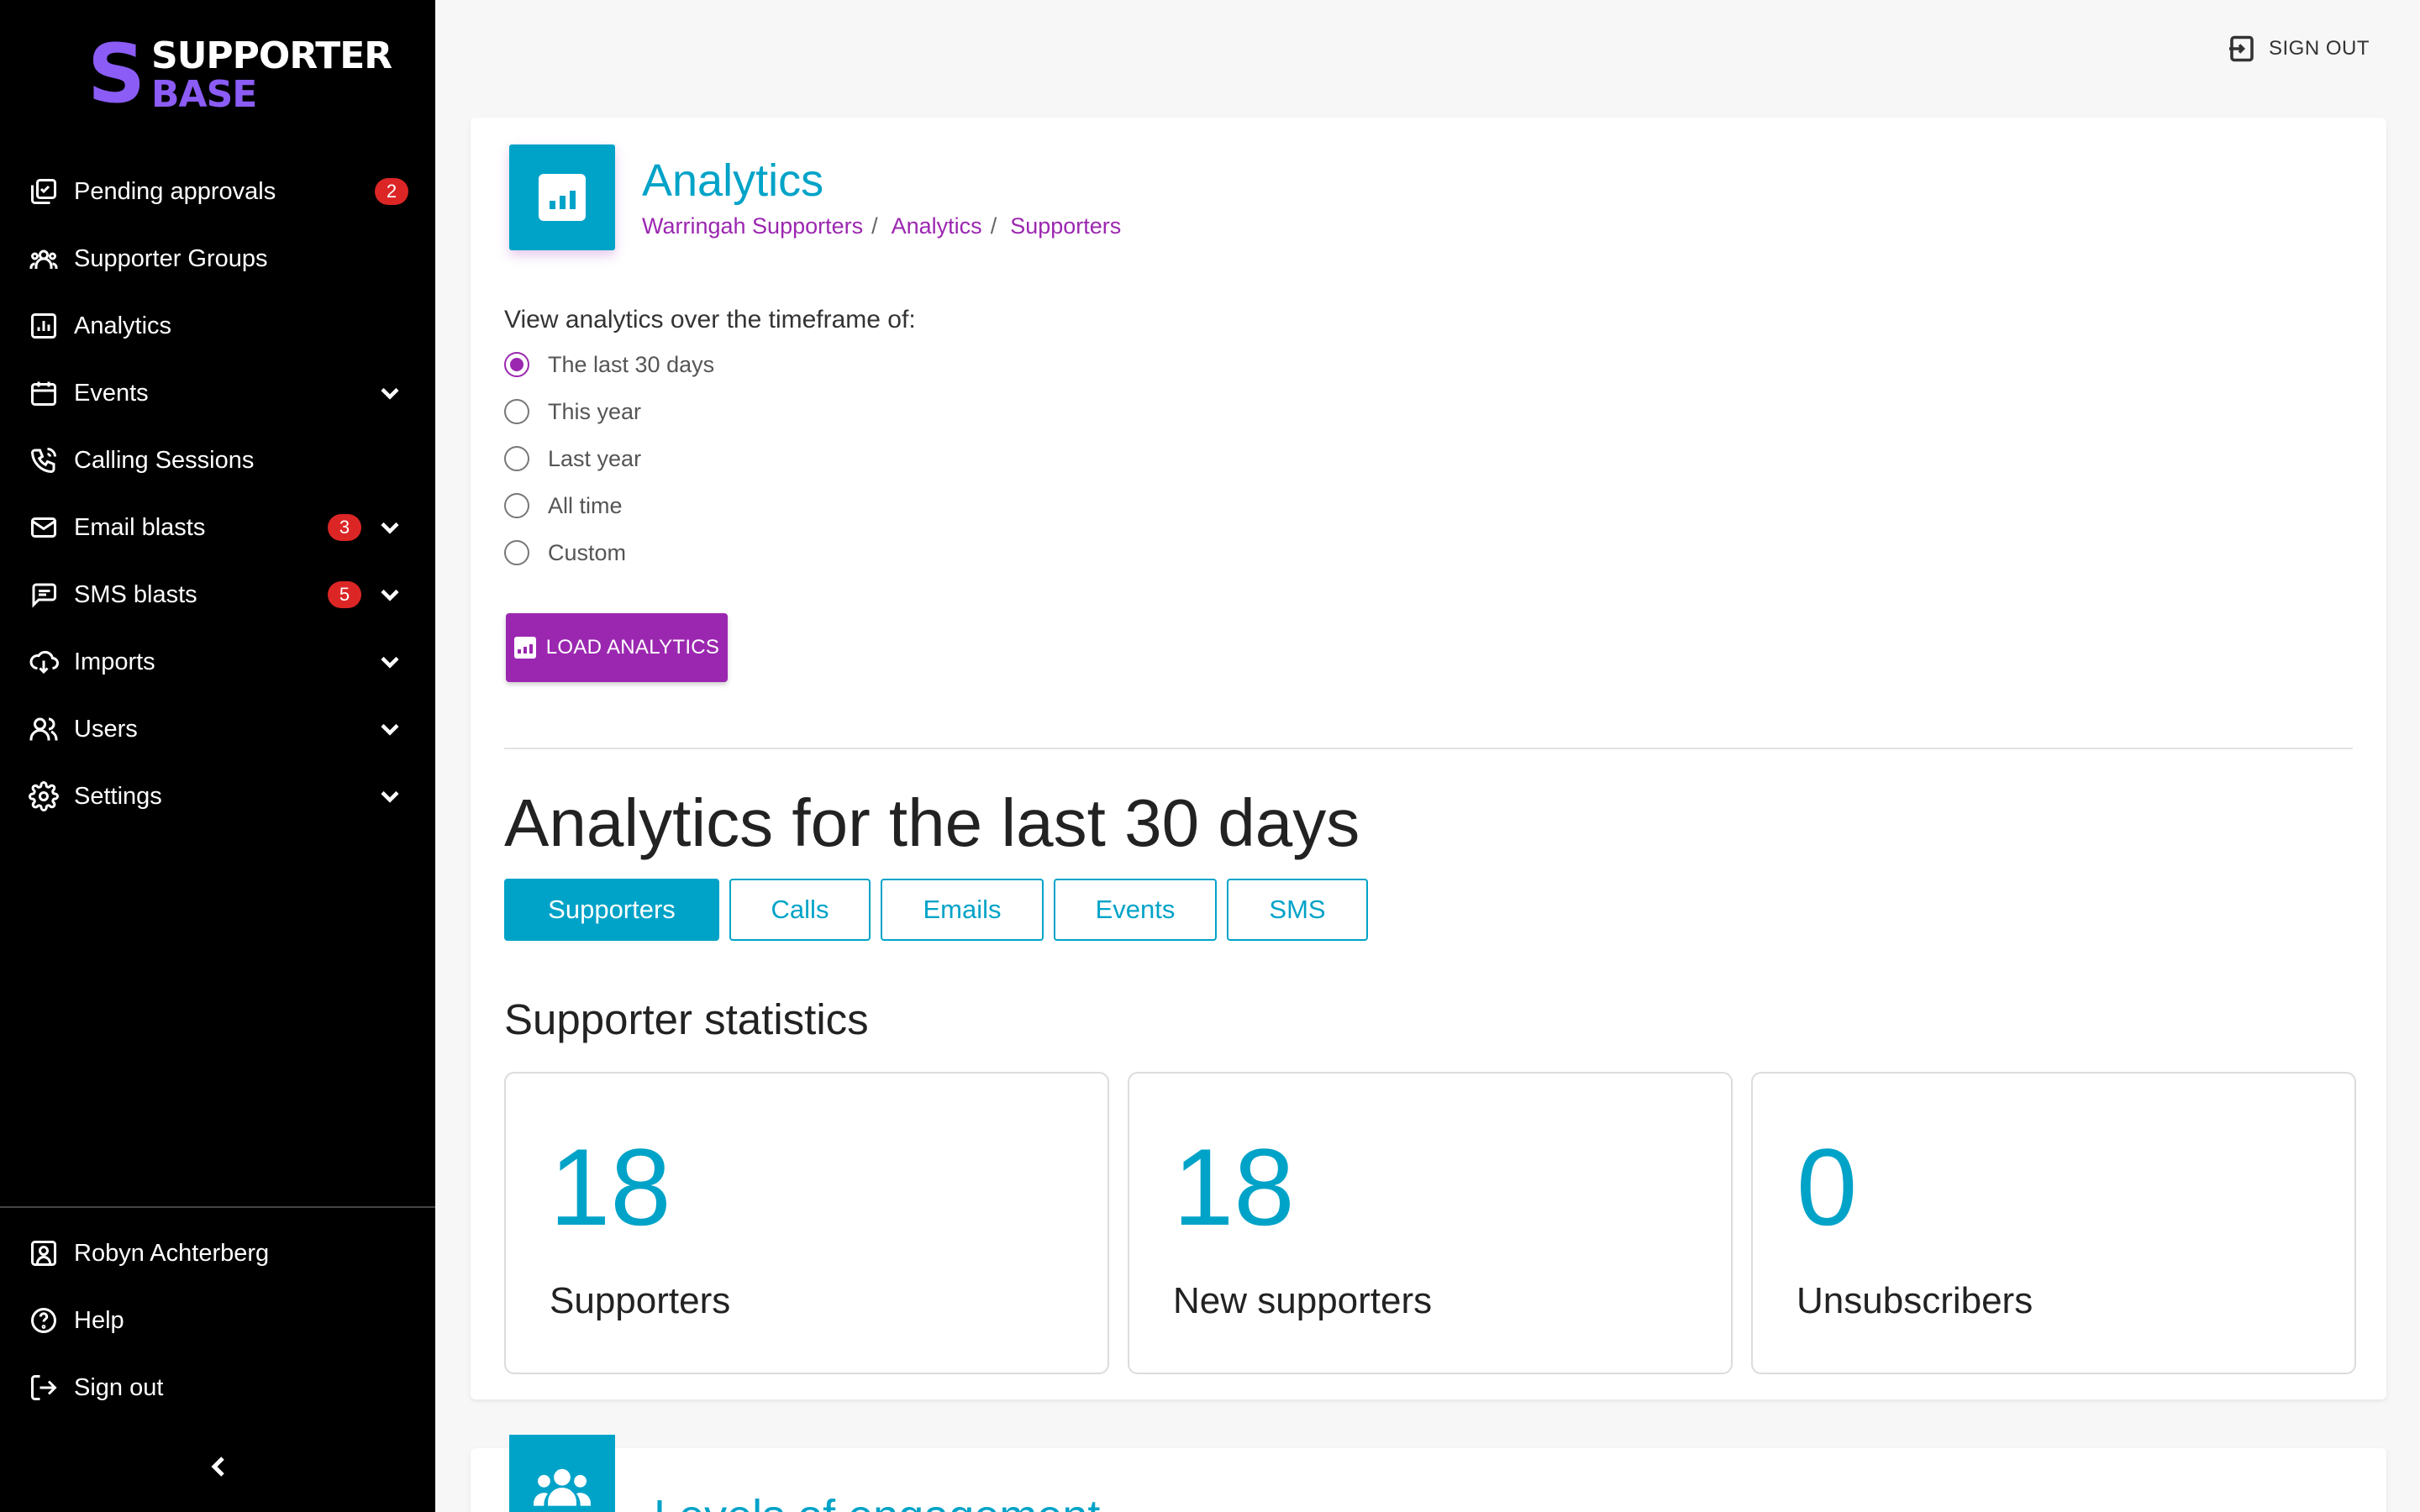  Describe the element at coordinates (800, 910) in the screenshot. I see `tab-calls: Calls` at that location.